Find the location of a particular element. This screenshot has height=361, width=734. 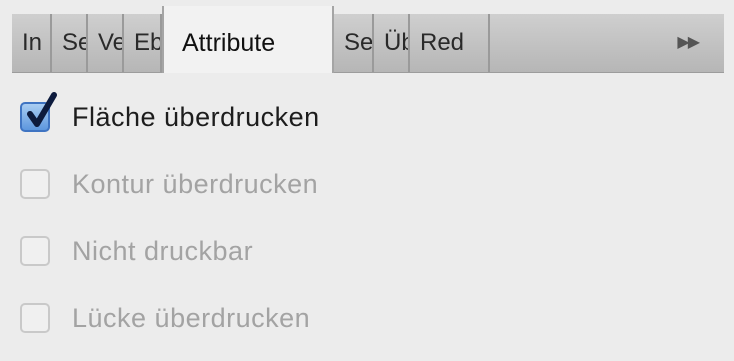

tab-separations: Se is located at coordinates (70, 43).